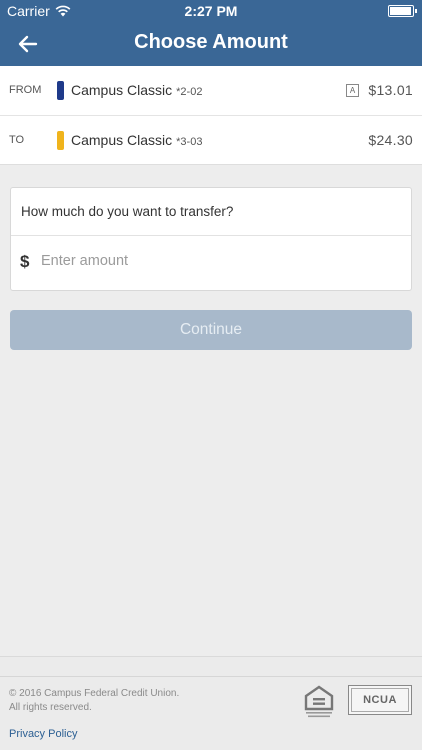 The height and width of the screenshot is (750, 422). Describe the element at coordinates (402, 11) in the screenshot. I see `battery-icon` at that location.